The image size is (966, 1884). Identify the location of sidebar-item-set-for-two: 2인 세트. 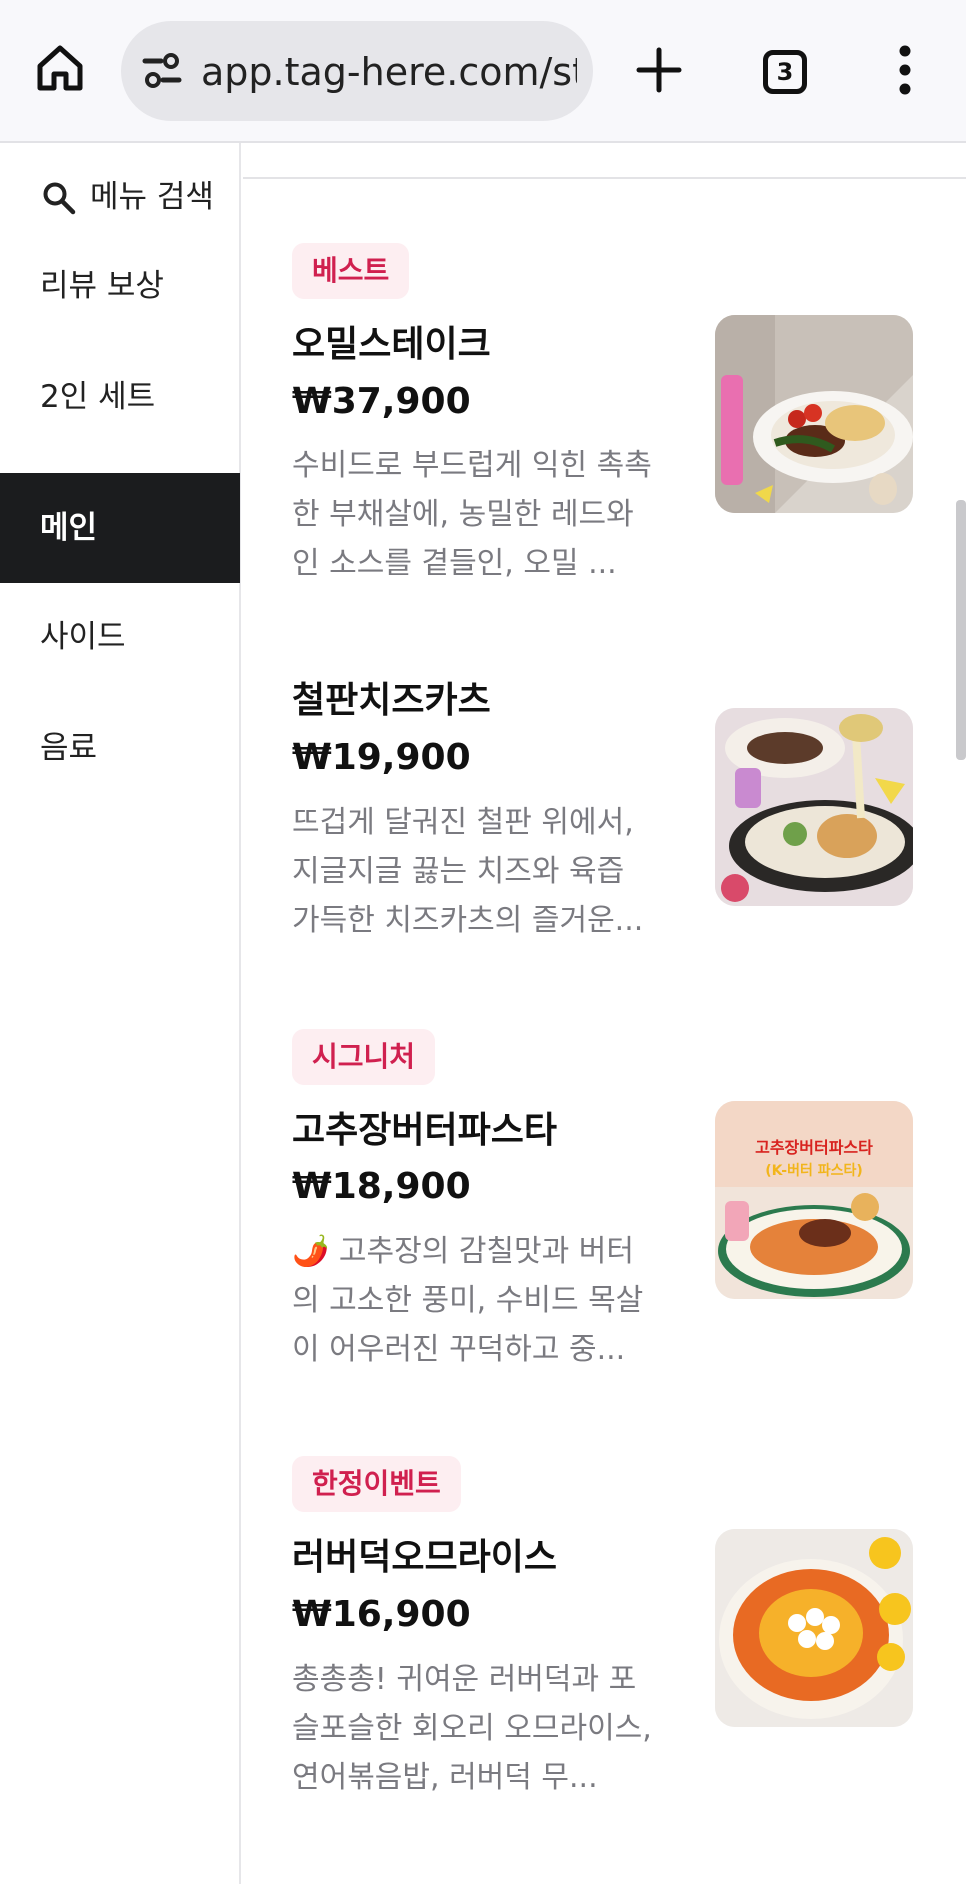
(120, 397).